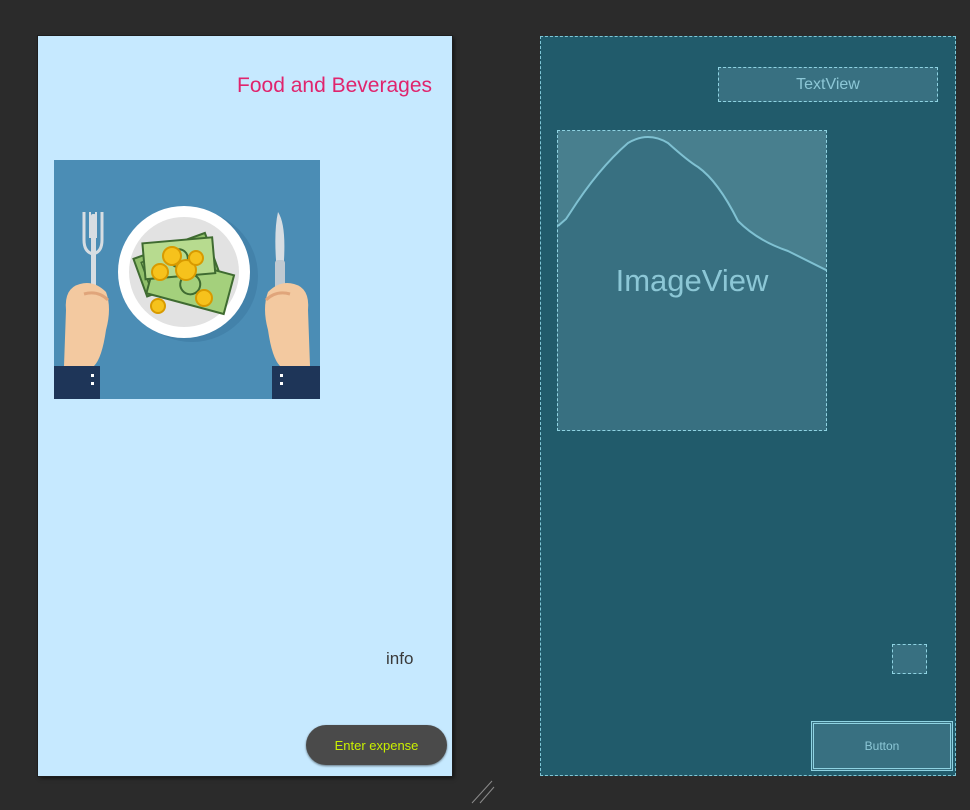 This screenshot has width=970, height=810. What do you see at coordinates (376, 745) in the screenshot?
I see `enter-expense-button: Enter expense` at bounding box center [376, 745].